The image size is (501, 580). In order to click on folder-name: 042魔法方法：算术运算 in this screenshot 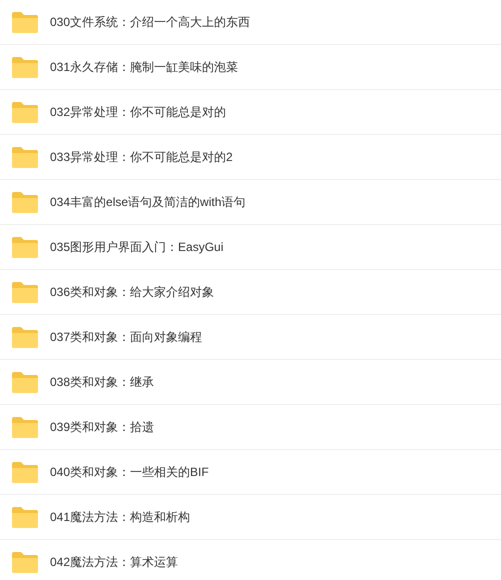, I will do `click(114, 562)`.